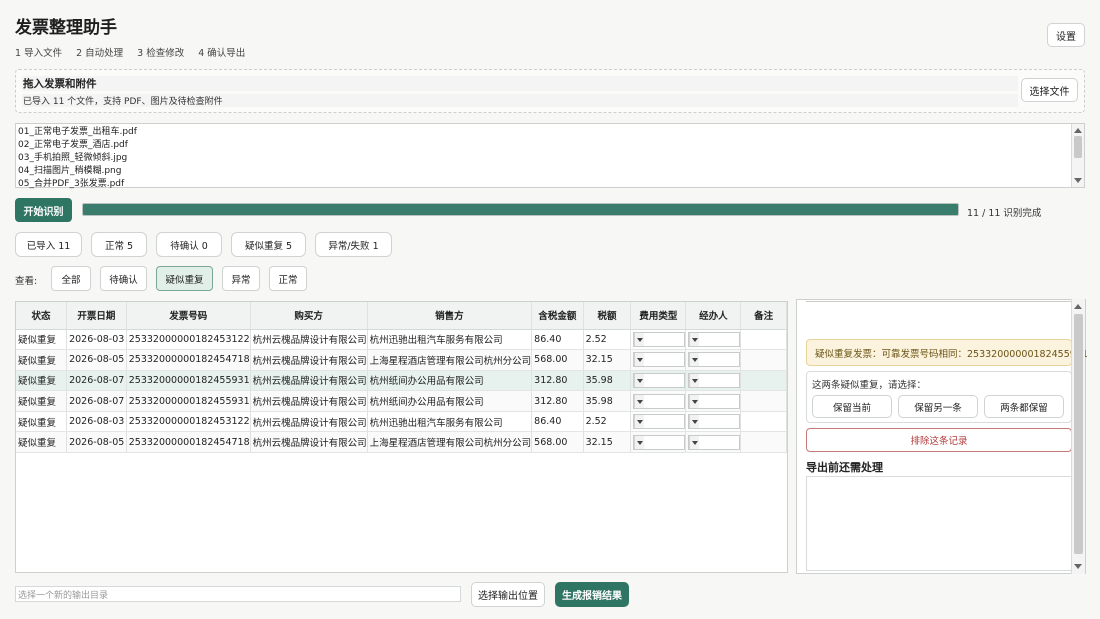 The image size is (1100, 619). Describe the element at coordinates (96, 316) in the screenshot. I see `col-date: 开票日期` at that location.